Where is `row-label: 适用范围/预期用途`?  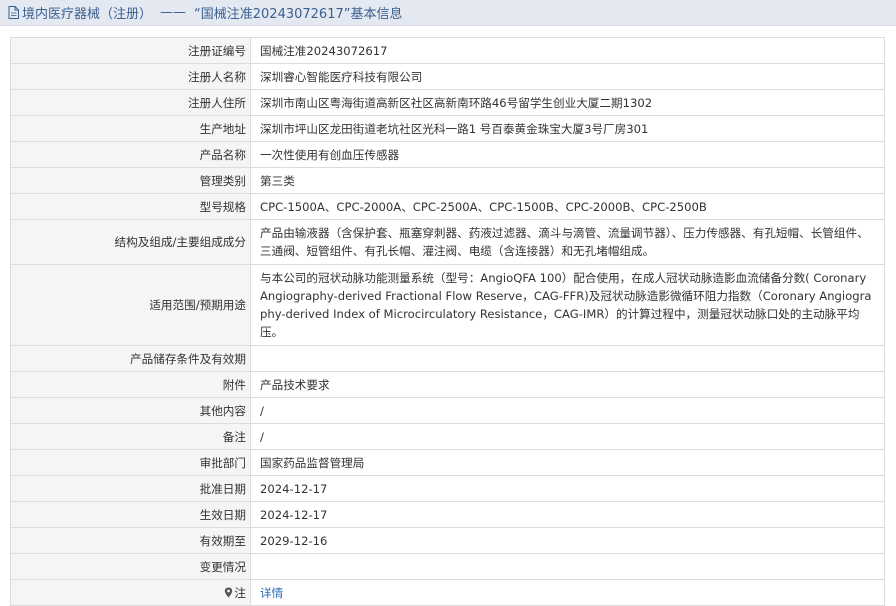
row-label: 适用范围/预期用途 is located at coordinates (130, 305).